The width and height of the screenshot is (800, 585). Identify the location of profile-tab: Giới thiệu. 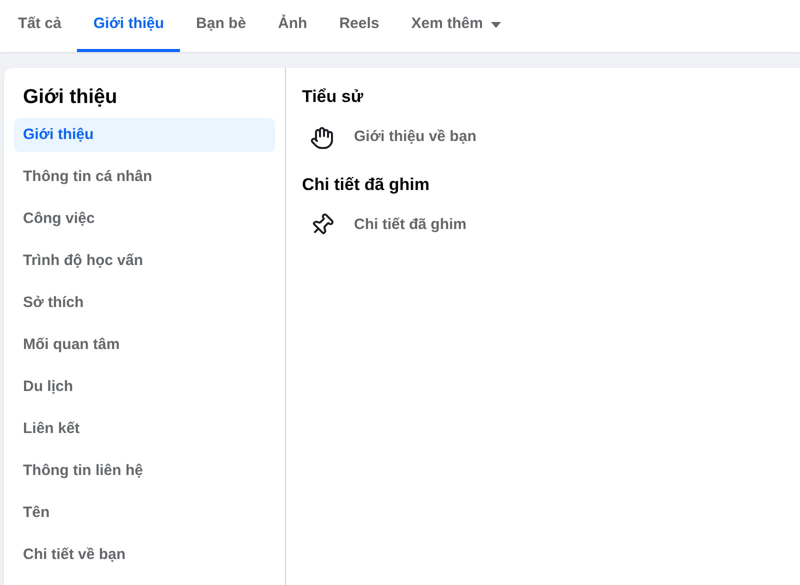
(128, 26).